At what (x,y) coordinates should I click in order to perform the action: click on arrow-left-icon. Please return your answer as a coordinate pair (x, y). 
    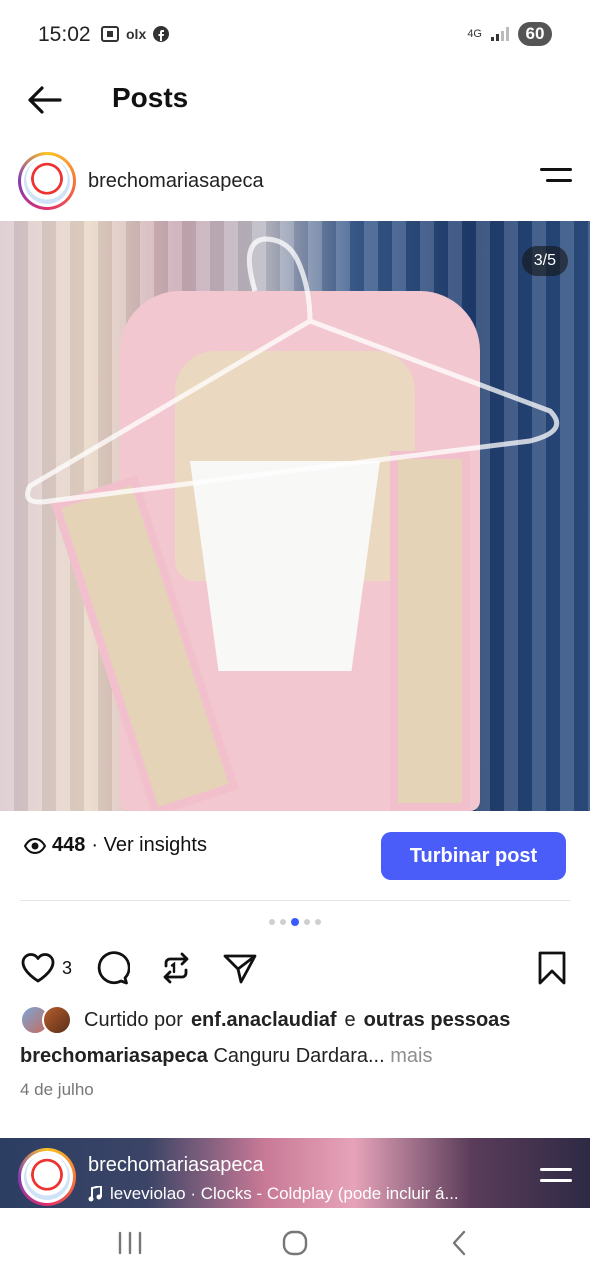
    Looking at the image, I should click on (45, 100).